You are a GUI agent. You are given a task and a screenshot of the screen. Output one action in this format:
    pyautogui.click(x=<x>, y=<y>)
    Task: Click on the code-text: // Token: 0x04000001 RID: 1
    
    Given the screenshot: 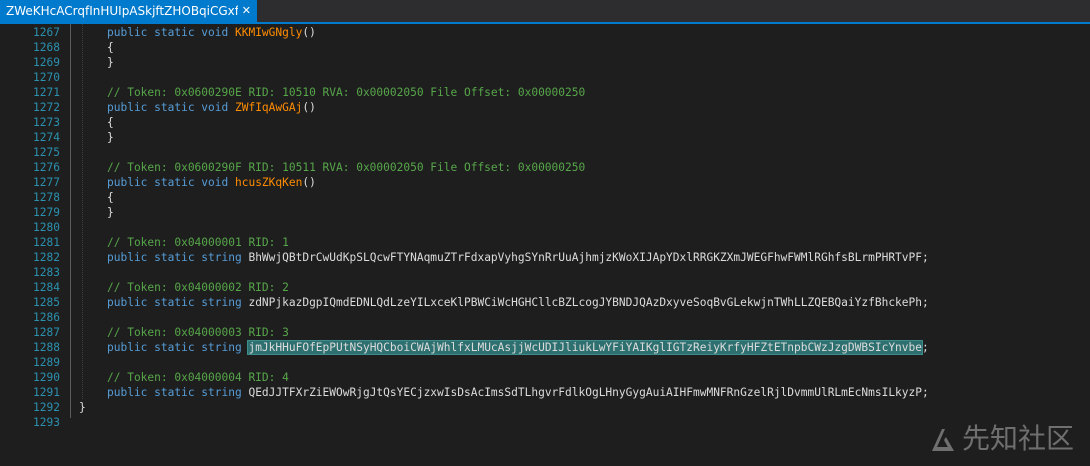 What is the action you would take?
    pyautogui.click(x=198, y=242)
    